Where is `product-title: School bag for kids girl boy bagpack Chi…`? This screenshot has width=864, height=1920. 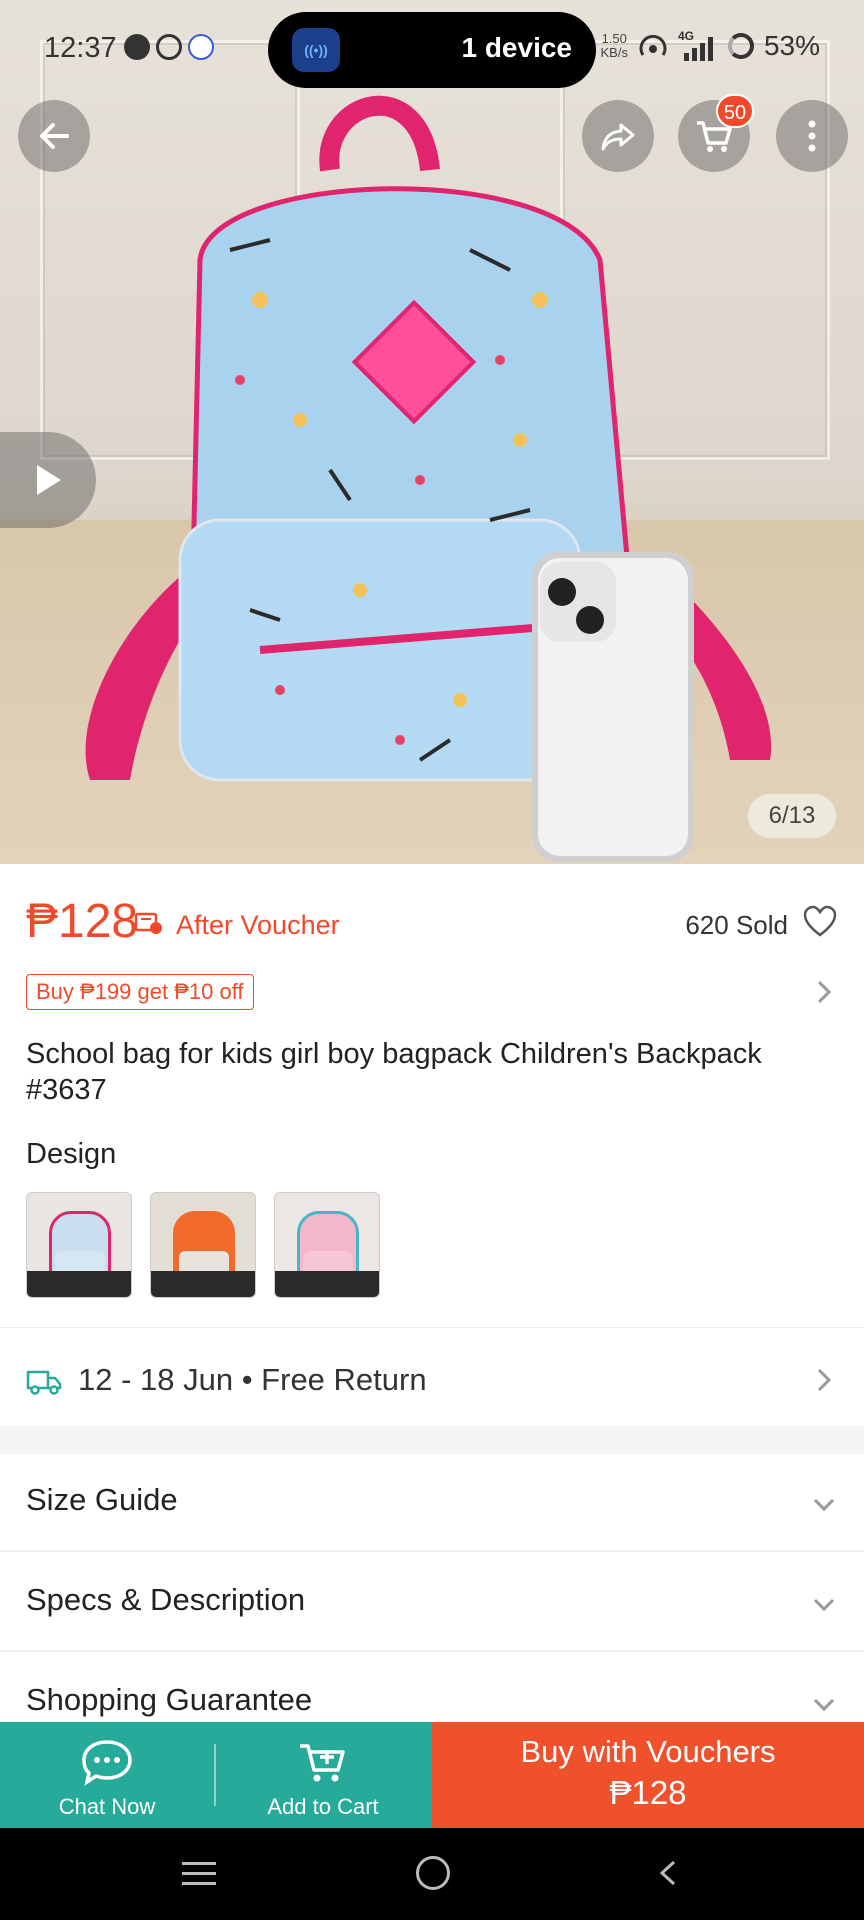 product-title: School bag for kids girl boy bagpack Chi… is located at coordinates (394, 1072).